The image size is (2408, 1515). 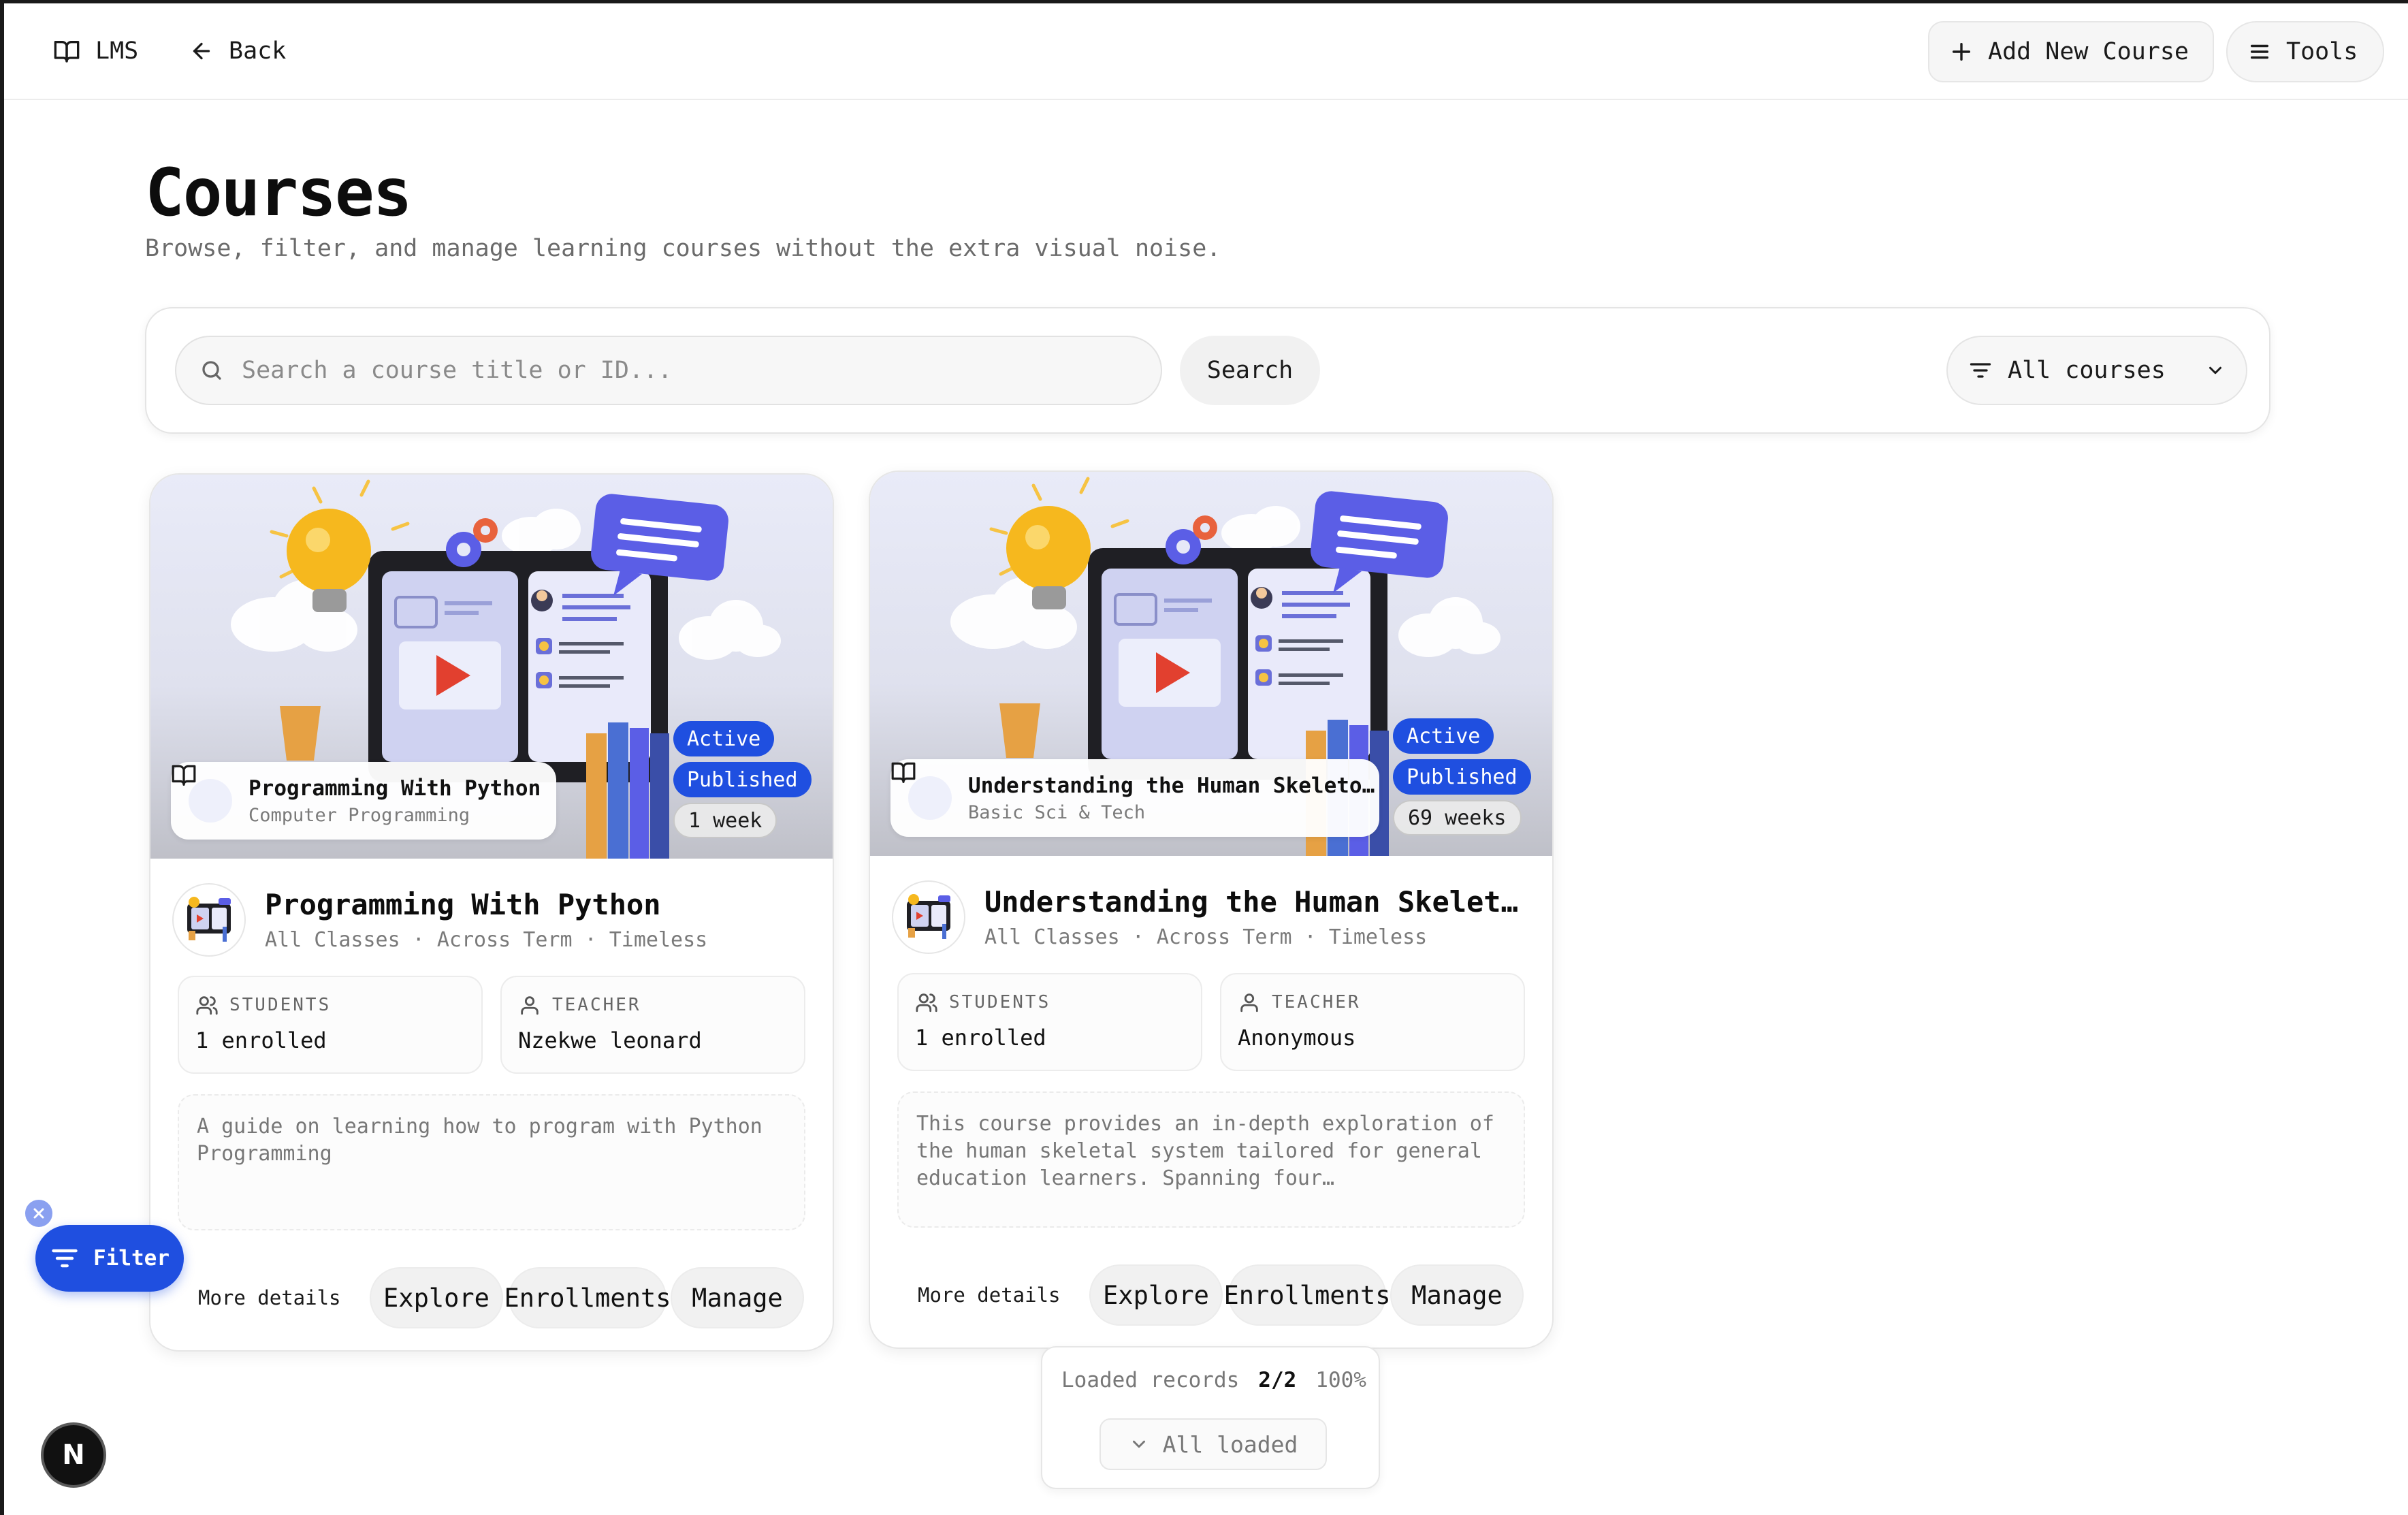 What do you see at coordinates (1297, 1038) in the screenshot?
I see `teacher-value: Anonymous` at bounding box center [1297, 1038].